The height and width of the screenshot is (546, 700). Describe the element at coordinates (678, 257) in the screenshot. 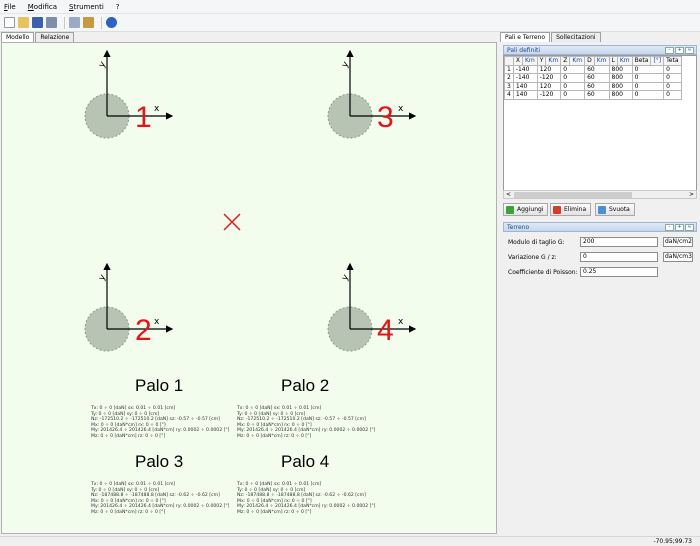

I see `variazione-g-unit: daN/cm3` at that location.